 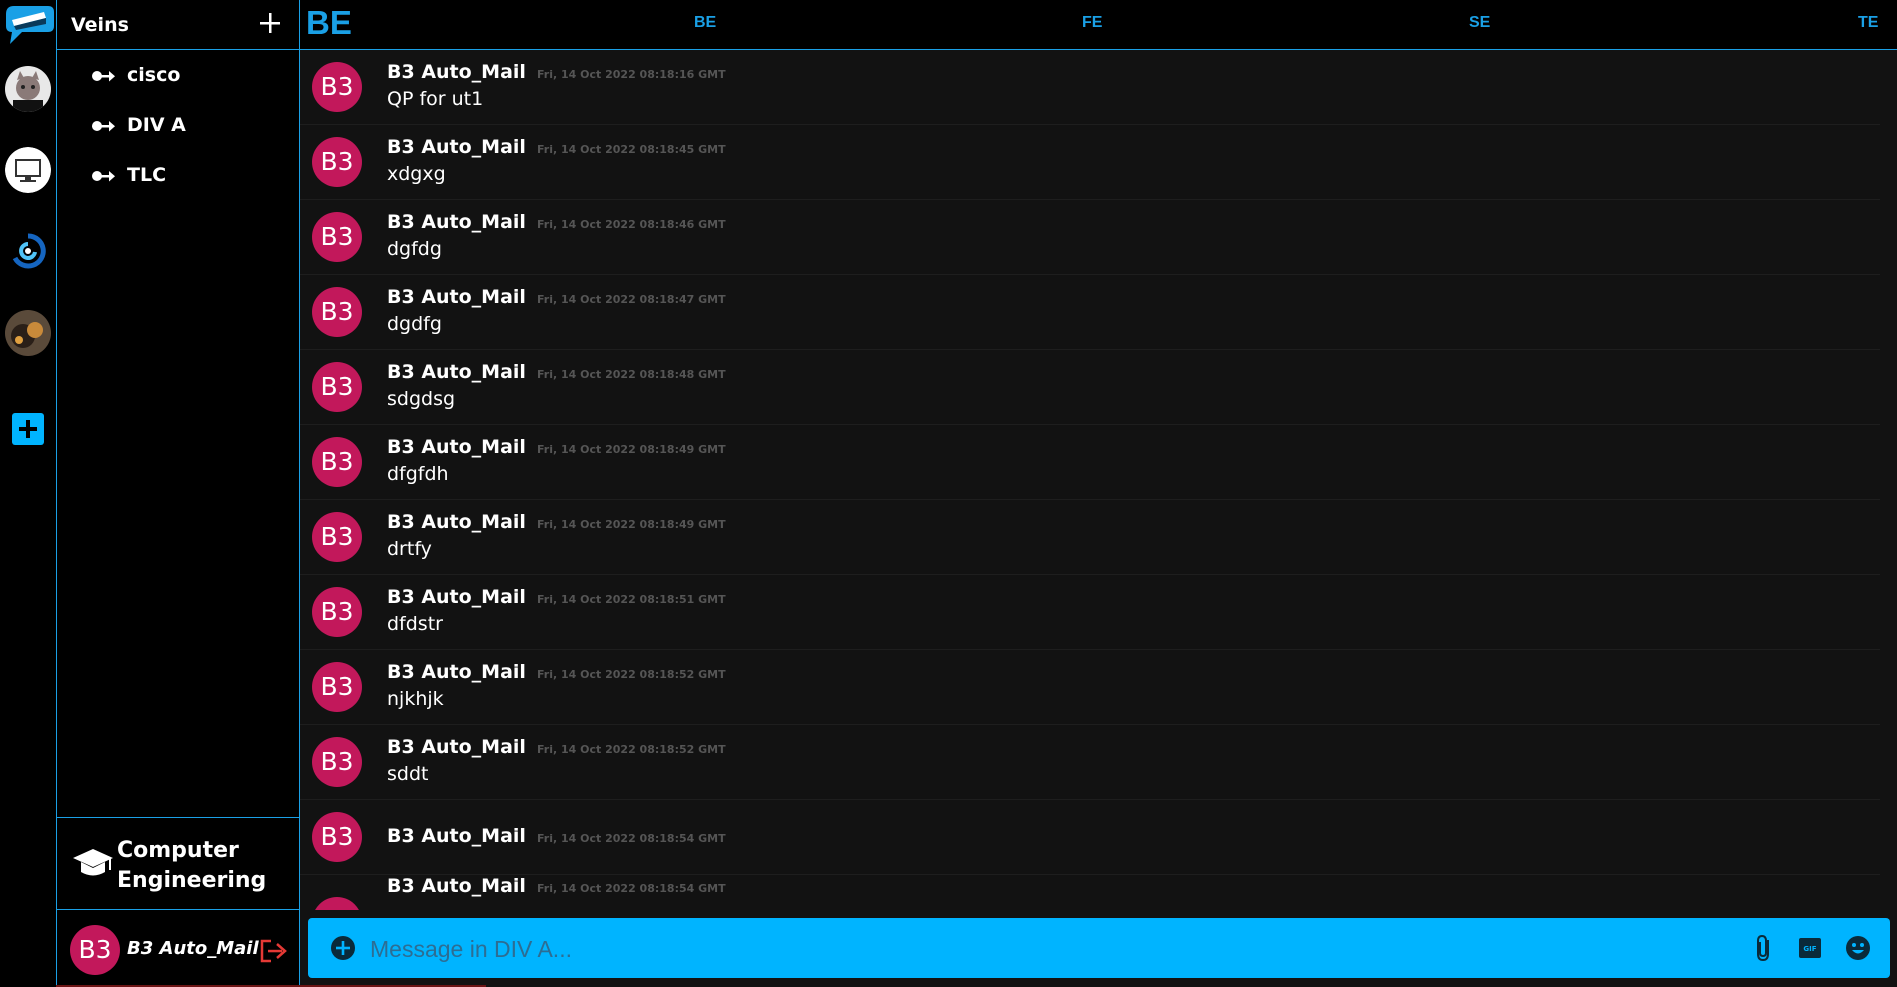 I want to click on message-timestamp: Fri, 14 Oct 2022 08:18:48 GMT, so click(x=631, y=374).